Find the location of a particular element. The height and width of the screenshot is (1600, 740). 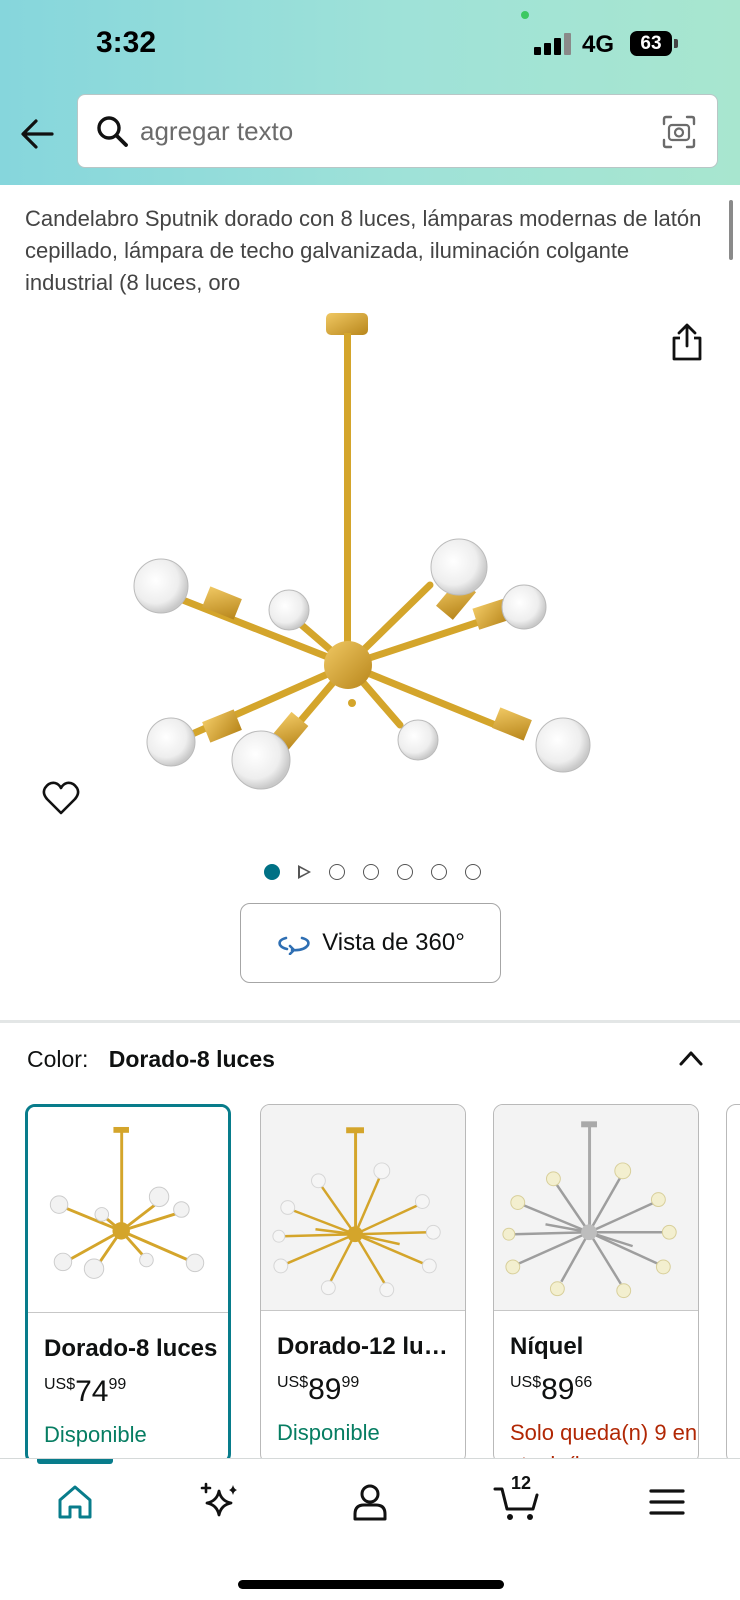

variant-price: US$8966 is located at coordinates (551, 1389).